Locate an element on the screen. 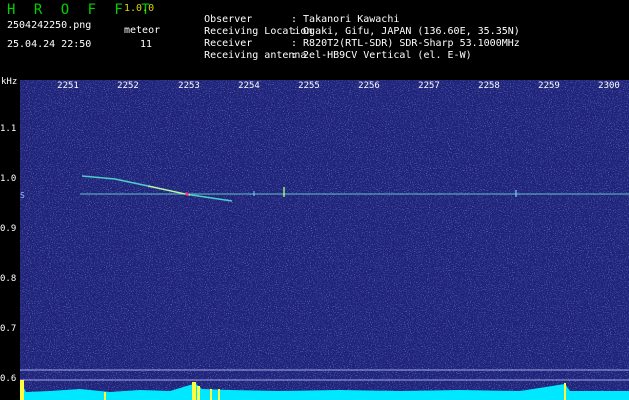 The height and width of the screenshot is (400, 629). meteor-label: meteor is located at coordinates (142, 30).